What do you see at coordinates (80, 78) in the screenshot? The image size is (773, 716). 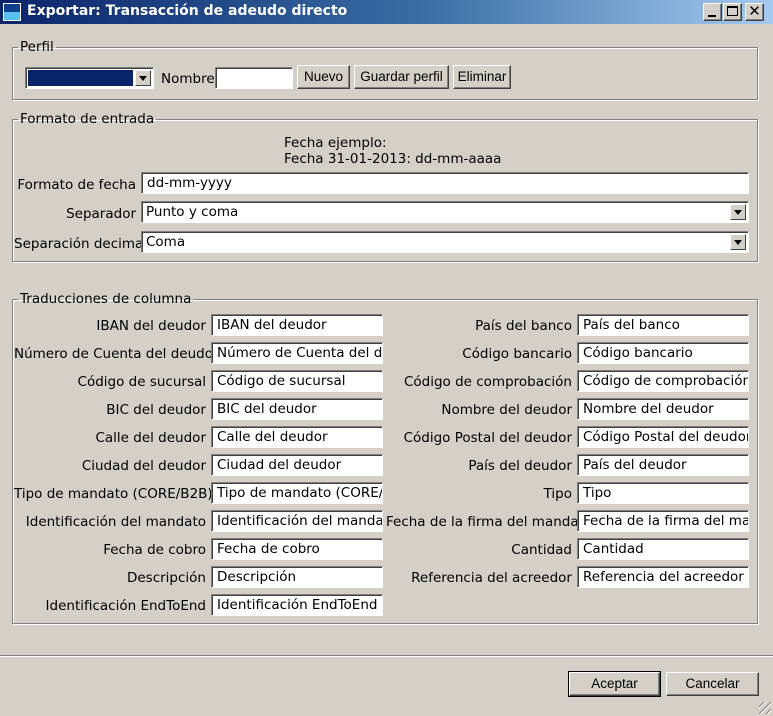 I see `profile-select-value` at bounding box center [80, 78].